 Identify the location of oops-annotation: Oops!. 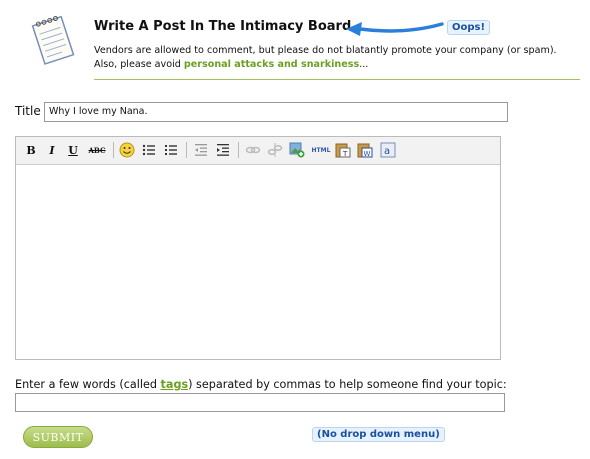
(469, 27).